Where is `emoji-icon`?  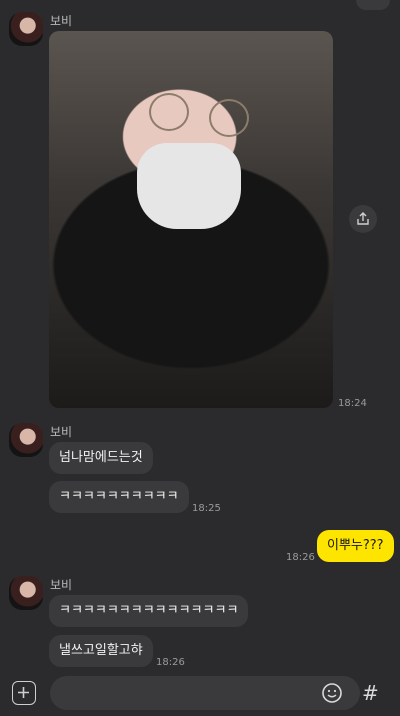 emoji-icon is located at coordinates (332, 693).